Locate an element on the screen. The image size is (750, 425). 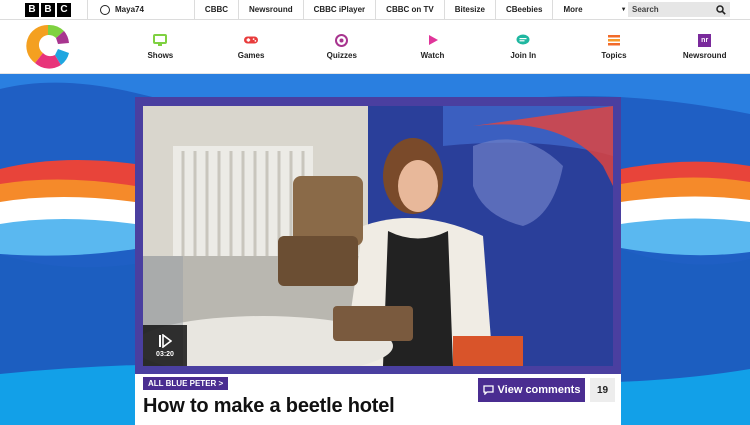
comment-count-badge: 19 is located at coordinates (602, 390).